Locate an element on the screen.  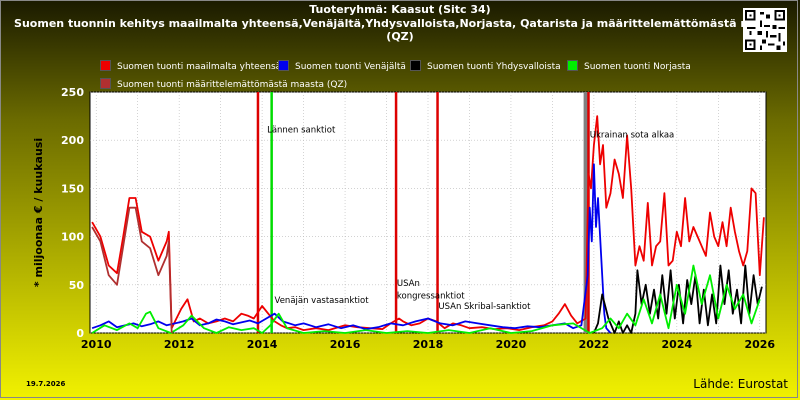
x-tick-label: 2018 is located at coordinates (428, 344).